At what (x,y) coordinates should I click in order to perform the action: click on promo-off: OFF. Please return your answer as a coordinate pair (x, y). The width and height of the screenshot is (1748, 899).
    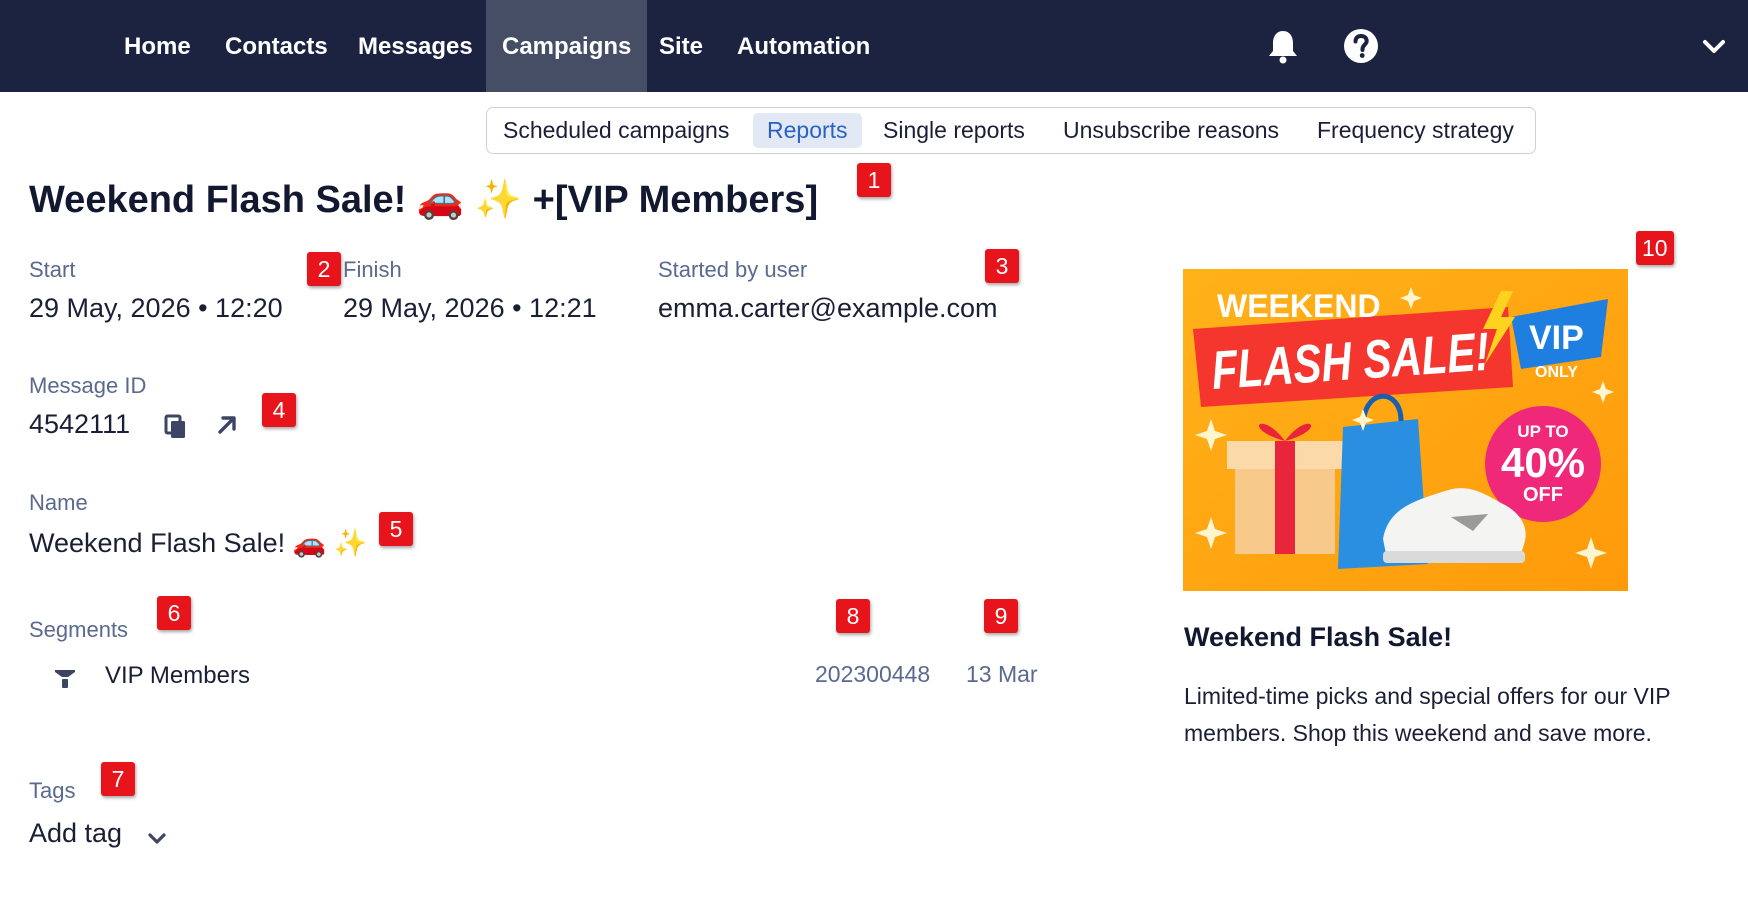
    Looking at the image, I should click on (1543, 495).